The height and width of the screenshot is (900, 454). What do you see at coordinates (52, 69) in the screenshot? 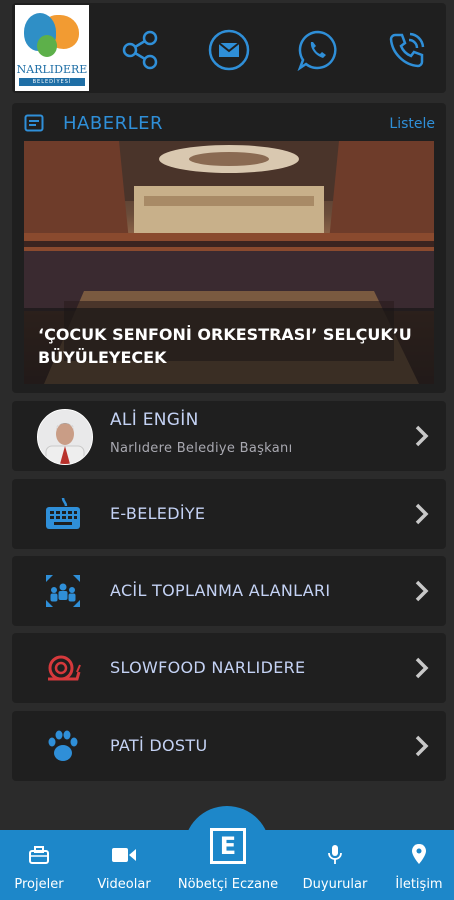
I see `logo-name: NARLIDERE` at bounding box center [52, 69].